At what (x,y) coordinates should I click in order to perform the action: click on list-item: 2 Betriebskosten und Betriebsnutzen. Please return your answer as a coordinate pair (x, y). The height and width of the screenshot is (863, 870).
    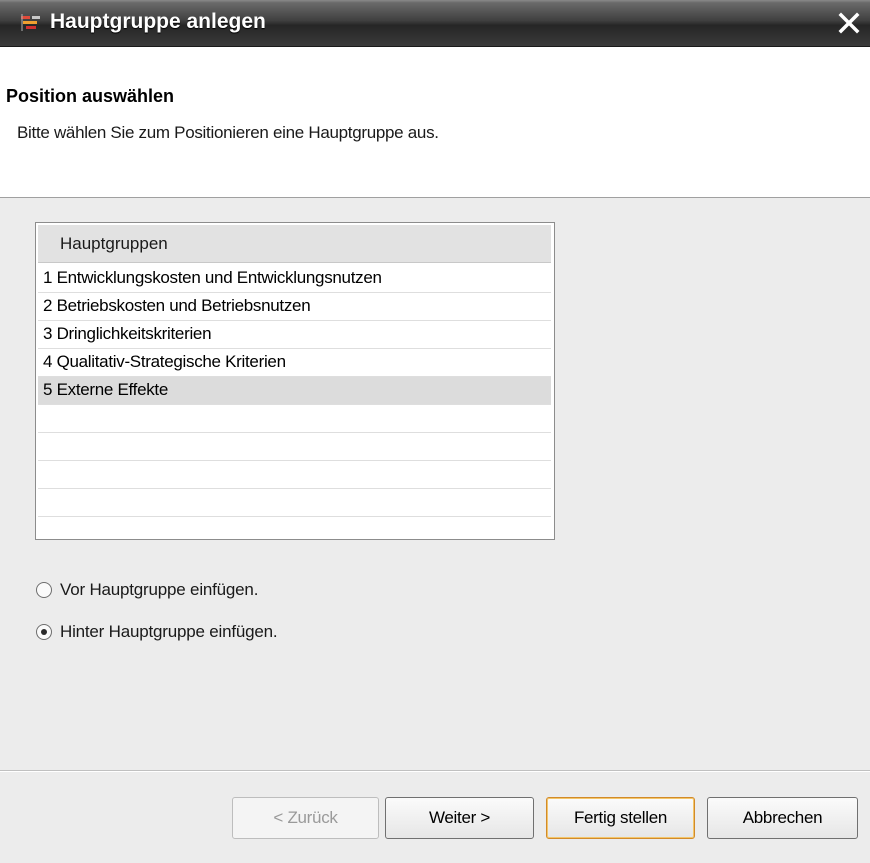
    Looking at the image, I should click on (294, 307).